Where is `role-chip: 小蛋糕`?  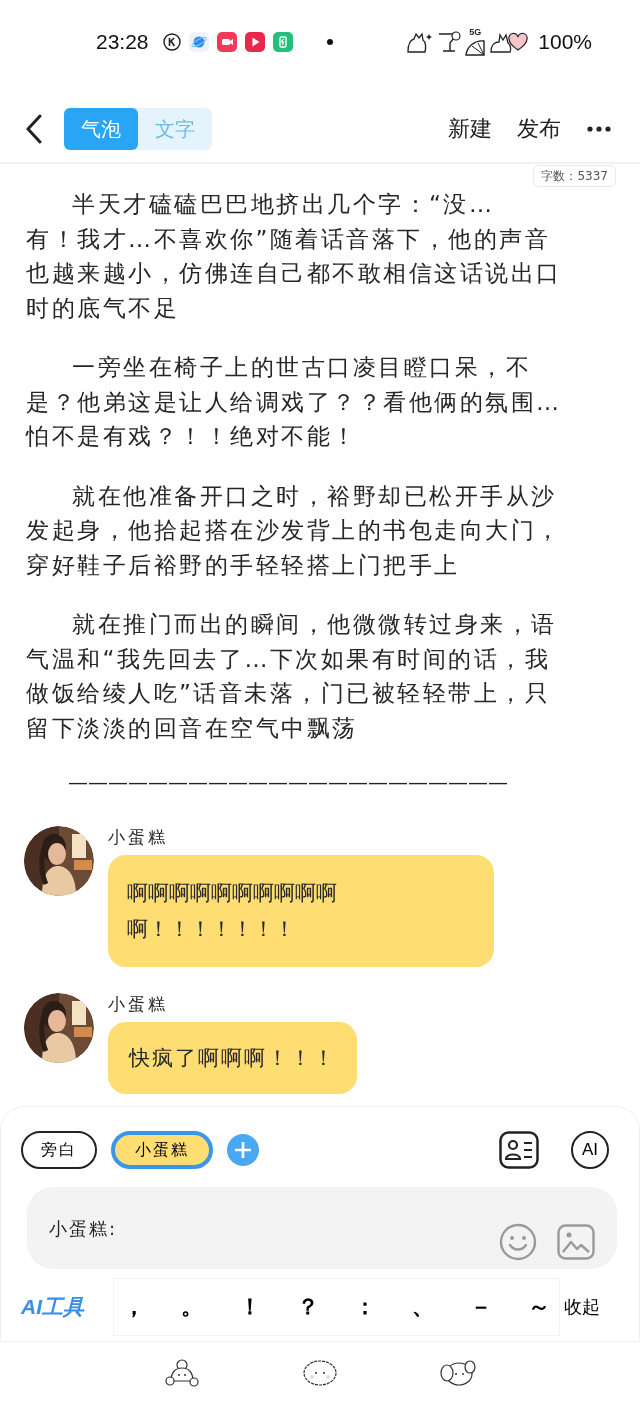
role-chip: 小蛋糕 is located at coordinates (162, 1150).